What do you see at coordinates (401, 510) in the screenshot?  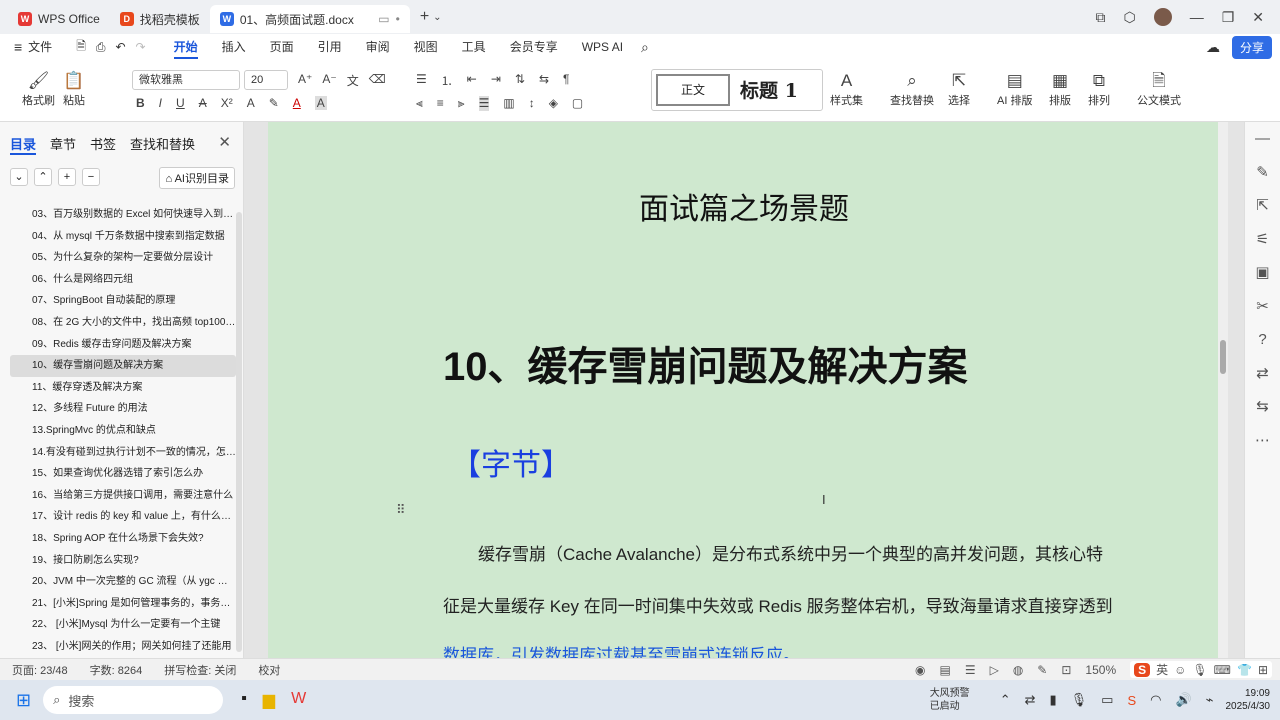 I see `drag-handle-icon: ⠿` at bounding box center [401, 510].